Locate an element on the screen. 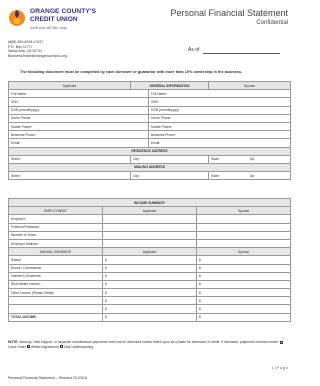  mailing-street-field: Street: is located at coordinates (69, 176).